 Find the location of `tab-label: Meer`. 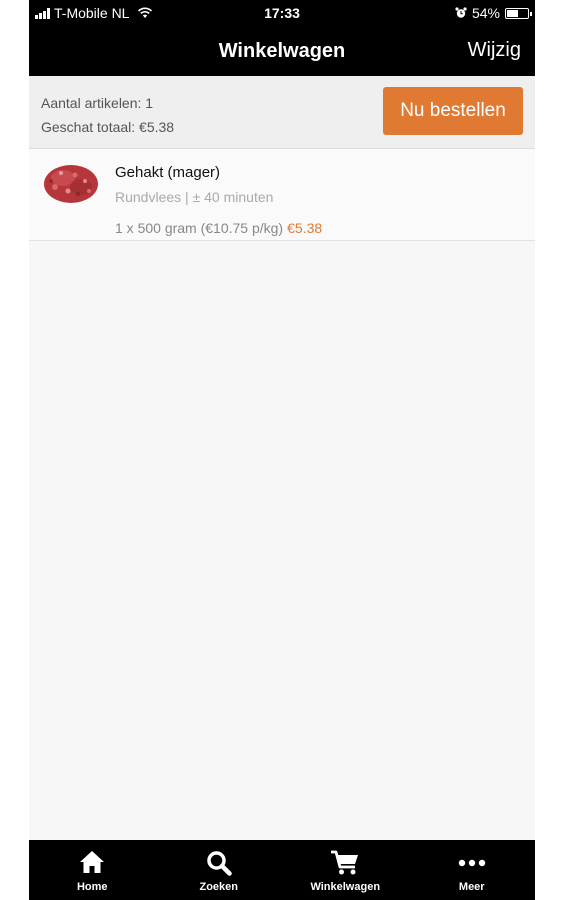

tab-label: Meer is located at coordinates (471, 887).